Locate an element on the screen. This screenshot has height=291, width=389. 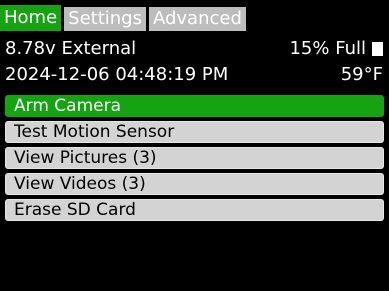
menu-item-arm-camera: Arm Camera is located at coordinates (194, 106).